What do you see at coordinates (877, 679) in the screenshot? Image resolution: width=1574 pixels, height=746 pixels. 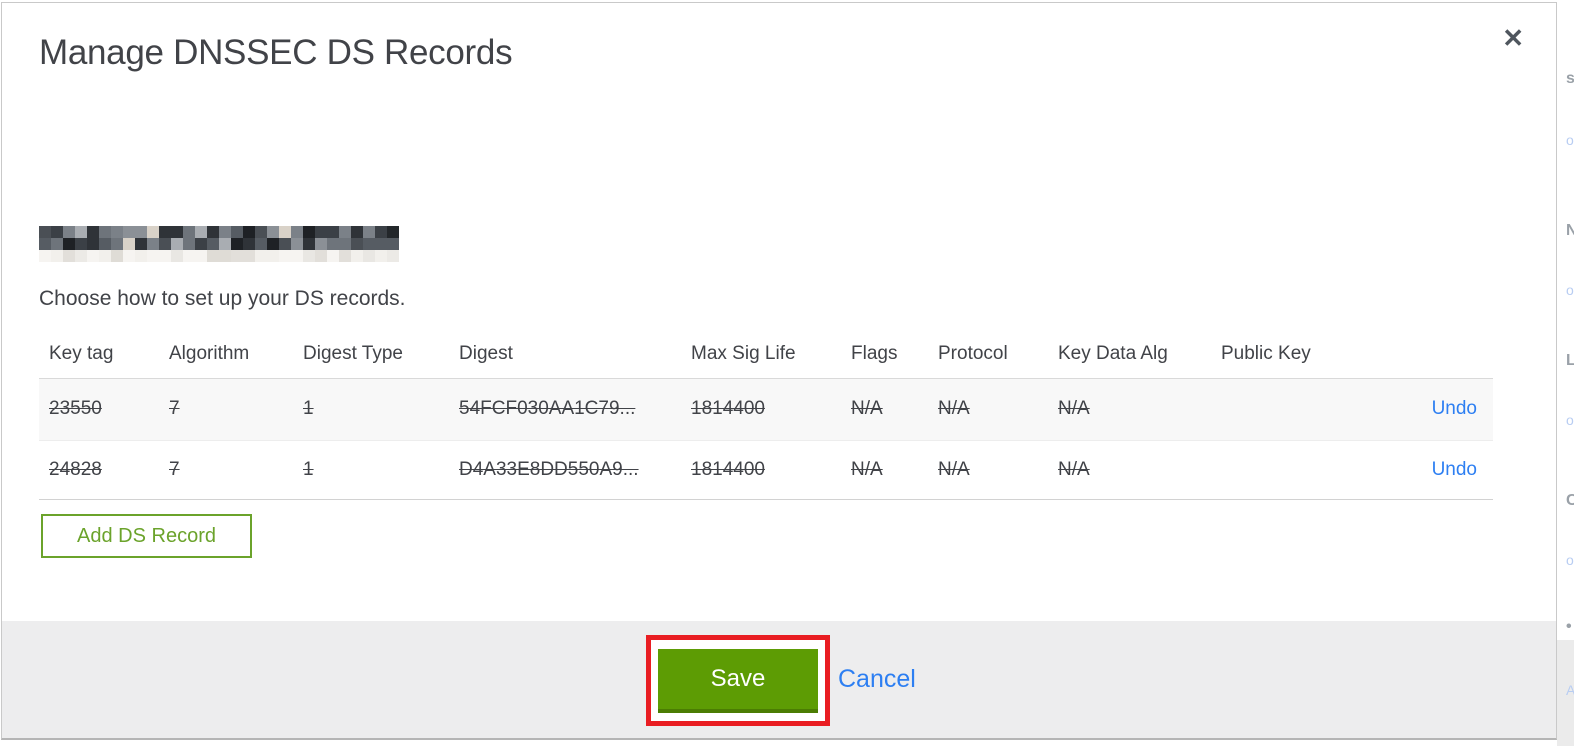 I see `cancel-link: Cancel` at bounding box center [877, 679].